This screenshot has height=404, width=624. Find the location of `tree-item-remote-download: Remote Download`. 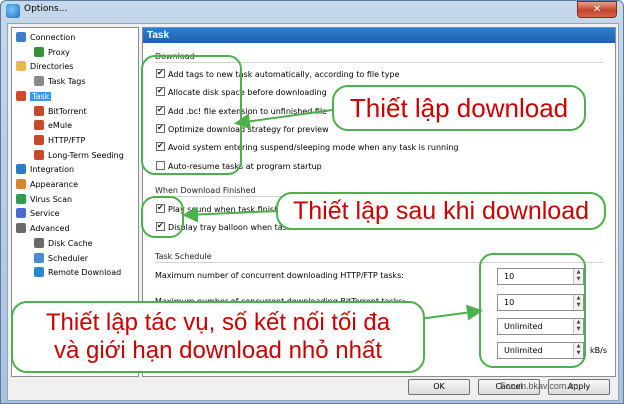

tree-item-remote-download: Remote Download is located at coordinates (77, 273).